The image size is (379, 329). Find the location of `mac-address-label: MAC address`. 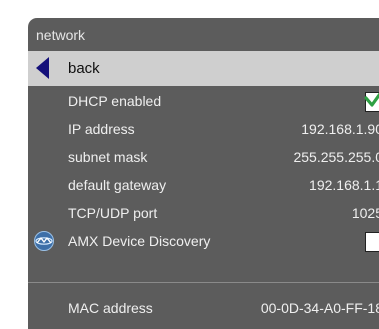

mac-address-label: MAC address is located at coordinates (110, 308).